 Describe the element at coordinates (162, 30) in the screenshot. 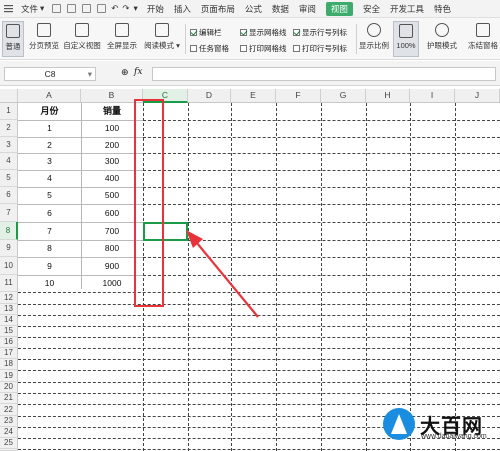

I see `reading-mode-icon` at that location.